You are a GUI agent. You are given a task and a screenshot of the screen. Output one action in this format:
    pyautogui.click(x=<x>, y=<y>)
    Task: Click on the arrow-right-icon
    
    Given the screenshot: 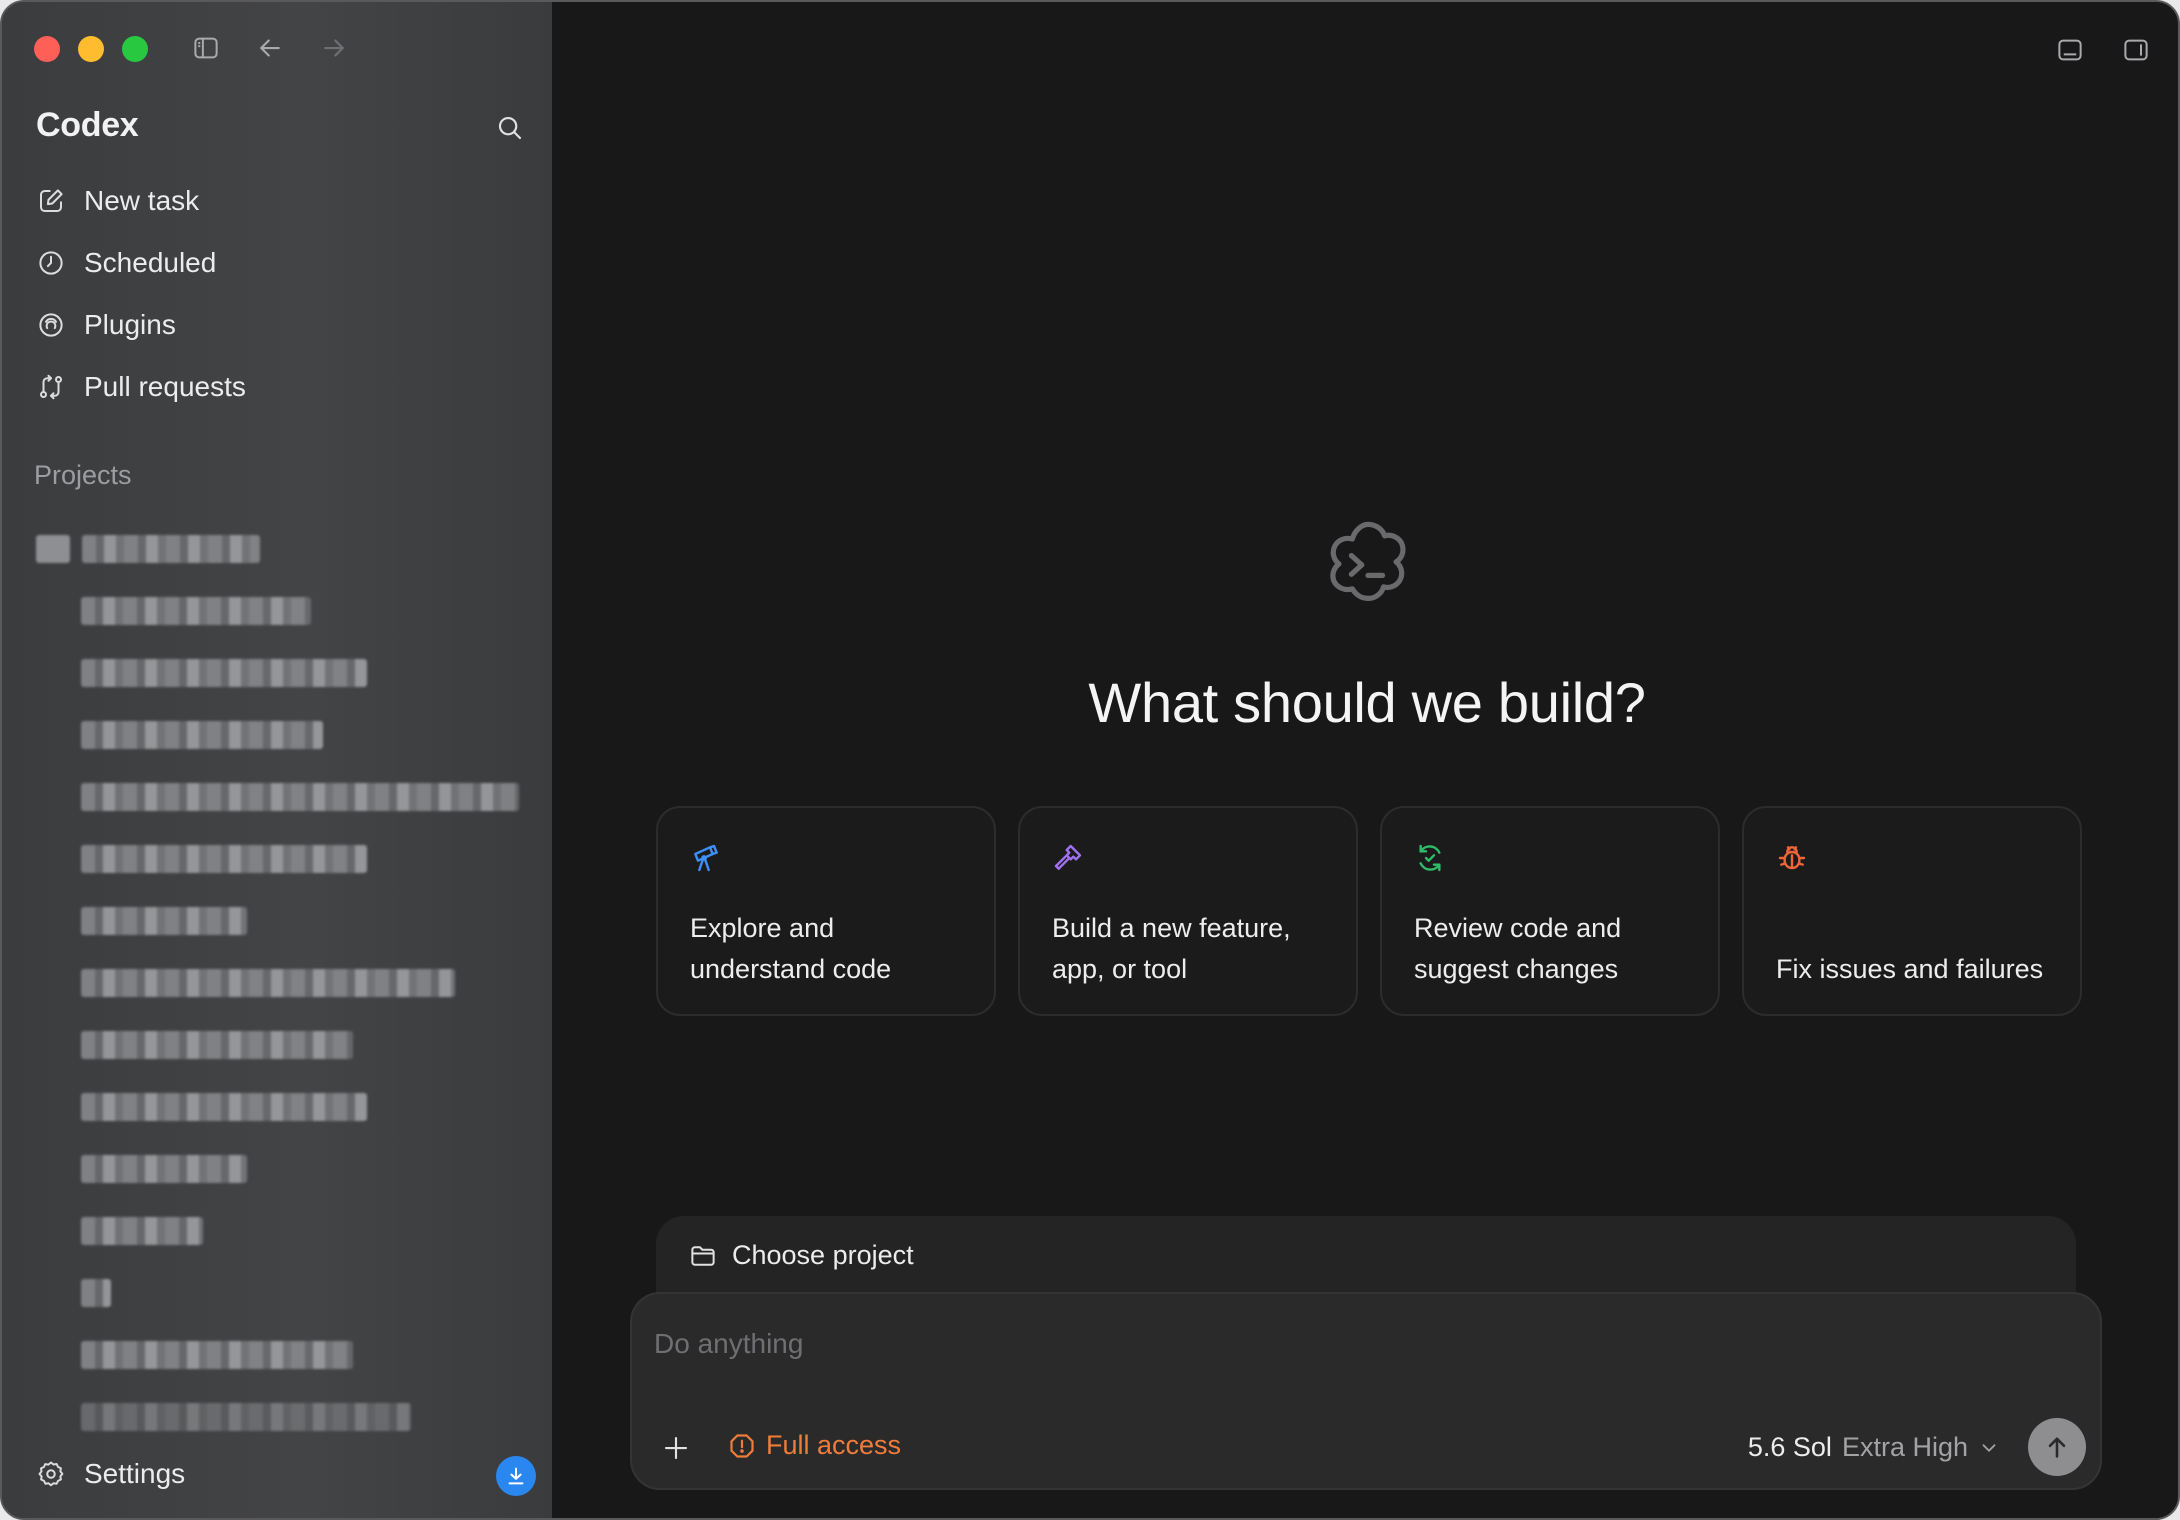 What is the action you would take?
    pyautogui.click(x=334, y=48)
    